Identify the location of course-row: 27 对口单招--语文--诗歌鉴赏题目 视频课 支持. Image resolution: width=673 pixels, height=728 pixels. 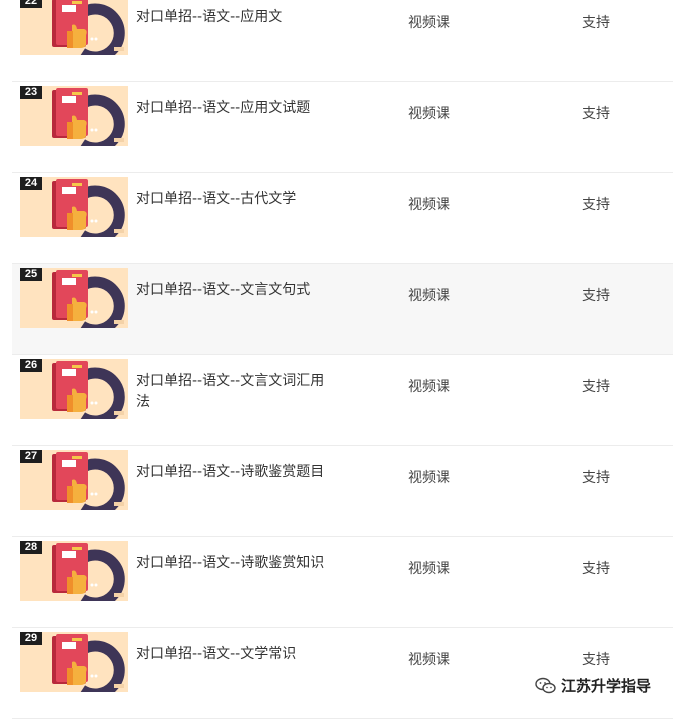
(342, 491).